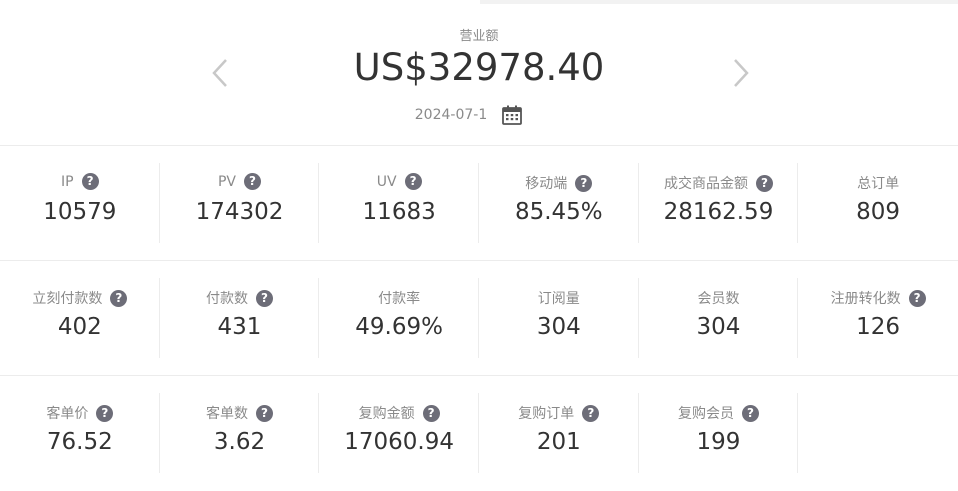 This screenshot has width=958, height=491. I want to click on metric-label: 客单数?, so click(240, 413).